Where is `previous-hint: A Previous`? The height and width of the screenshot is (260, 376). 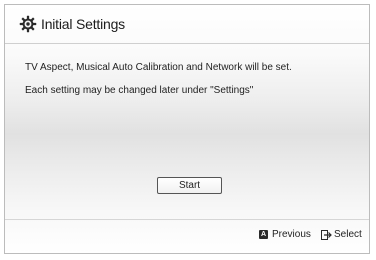 previous-hint: A Previous is located at coordinates (285, 234).